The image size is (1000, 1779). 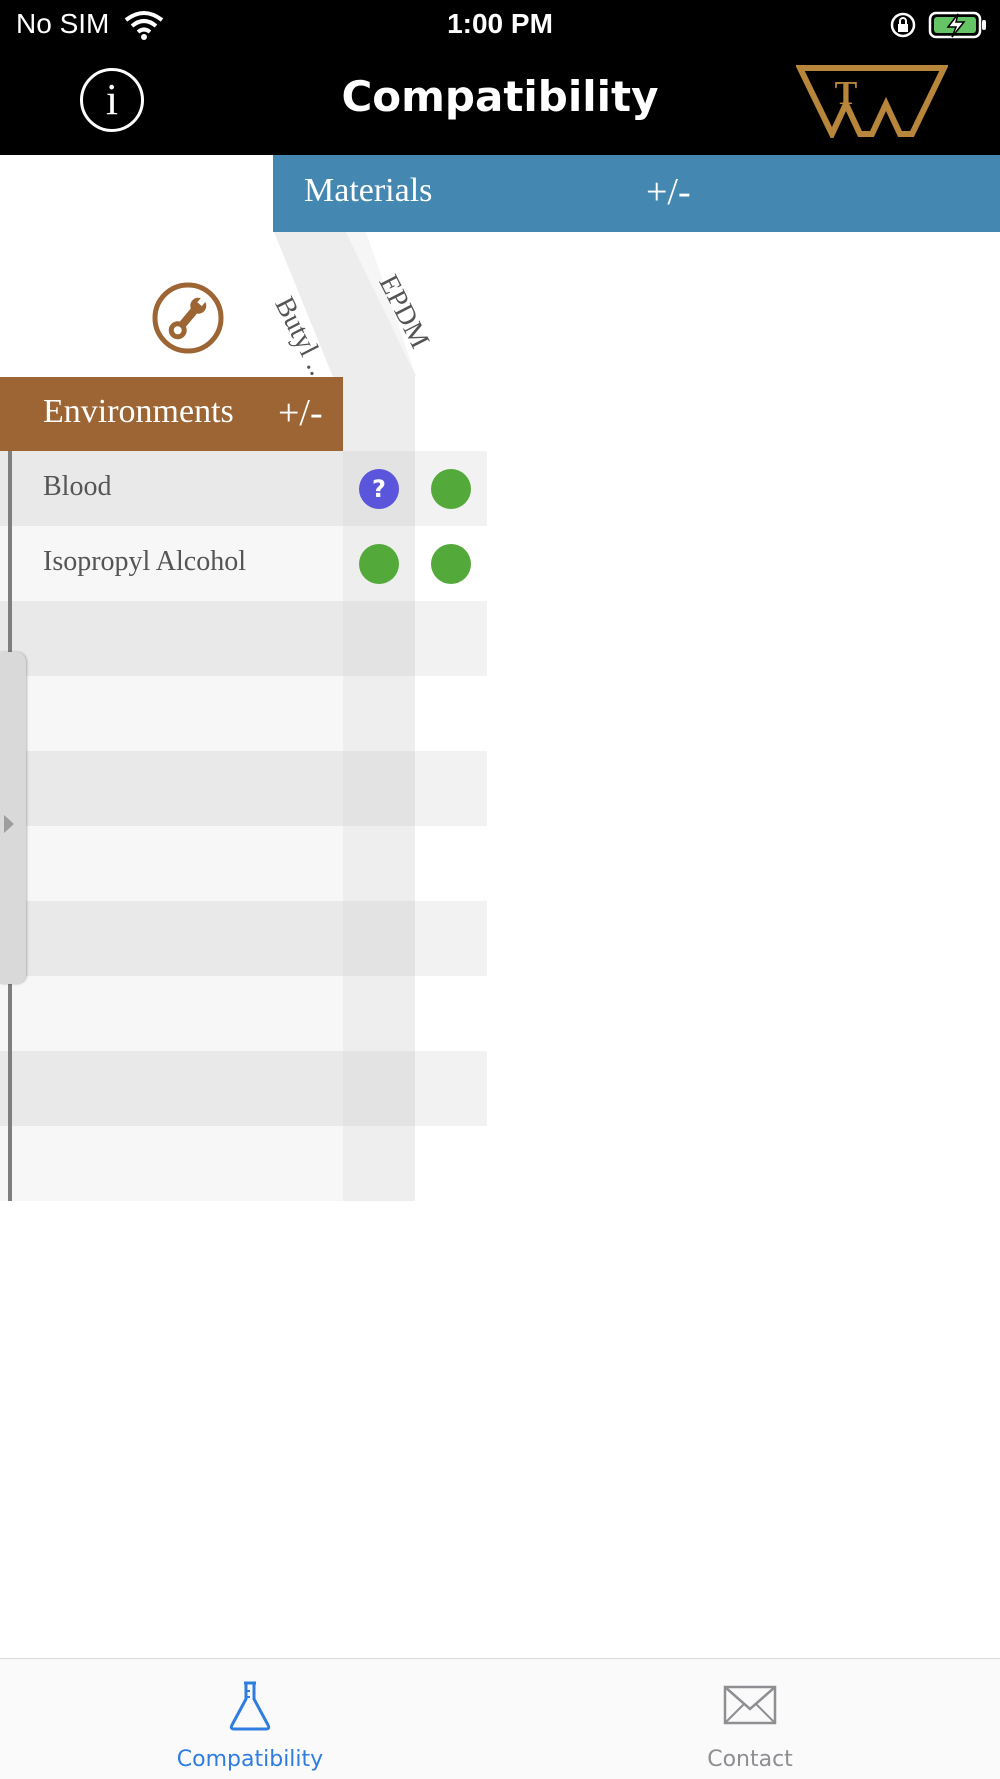 I want to click on tab-bar: Compatibility Contact, so click(x=500, y=1718).